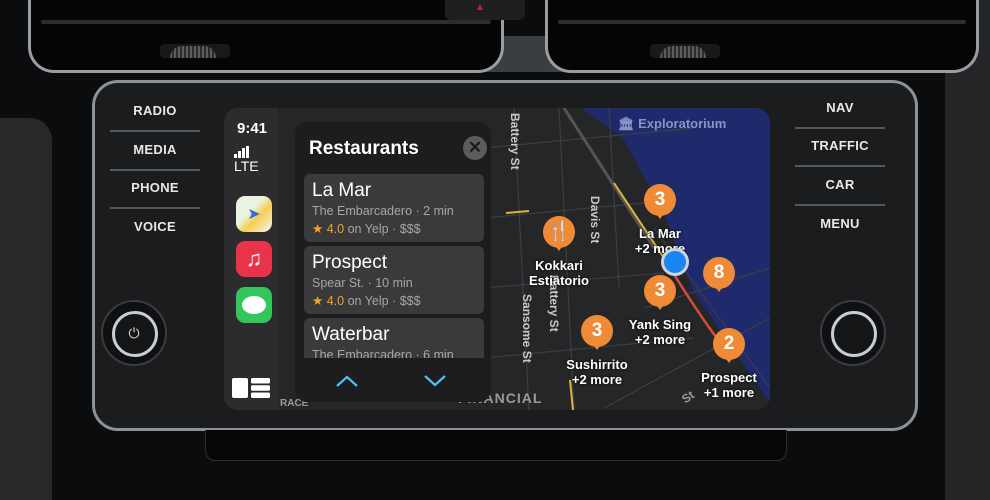 The image size is (990, 500). Describe the element at coordinates (241, 152) in the screenshot. I see `signal-bars-icon` at that location.